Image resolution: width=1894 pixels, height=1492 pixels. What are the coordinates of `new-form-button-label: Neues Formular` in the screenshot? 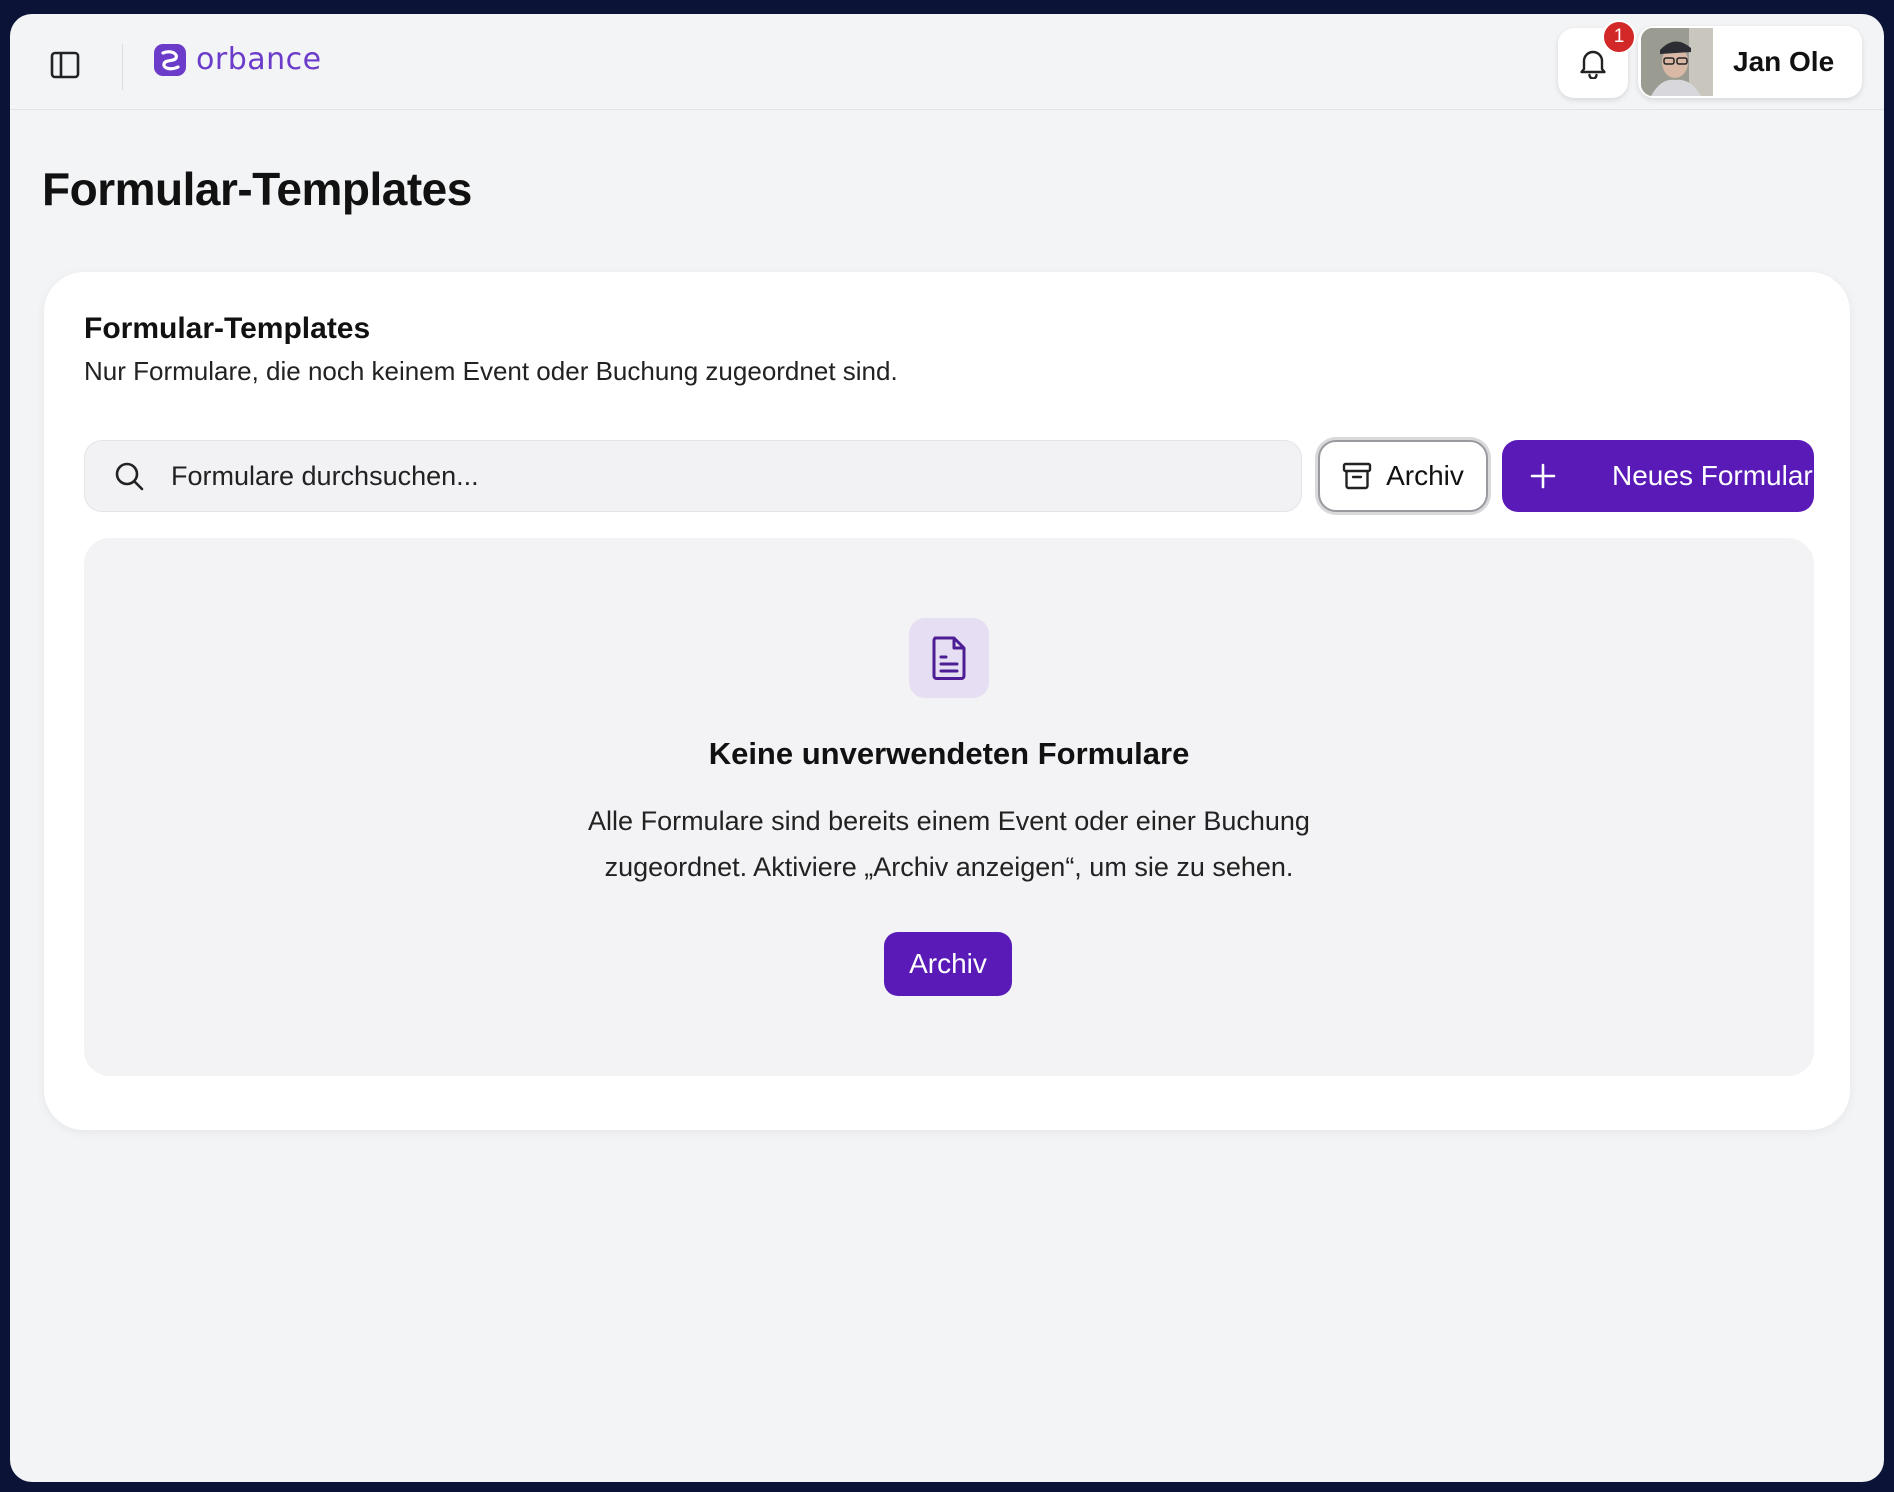 It's located at (1712, 475).